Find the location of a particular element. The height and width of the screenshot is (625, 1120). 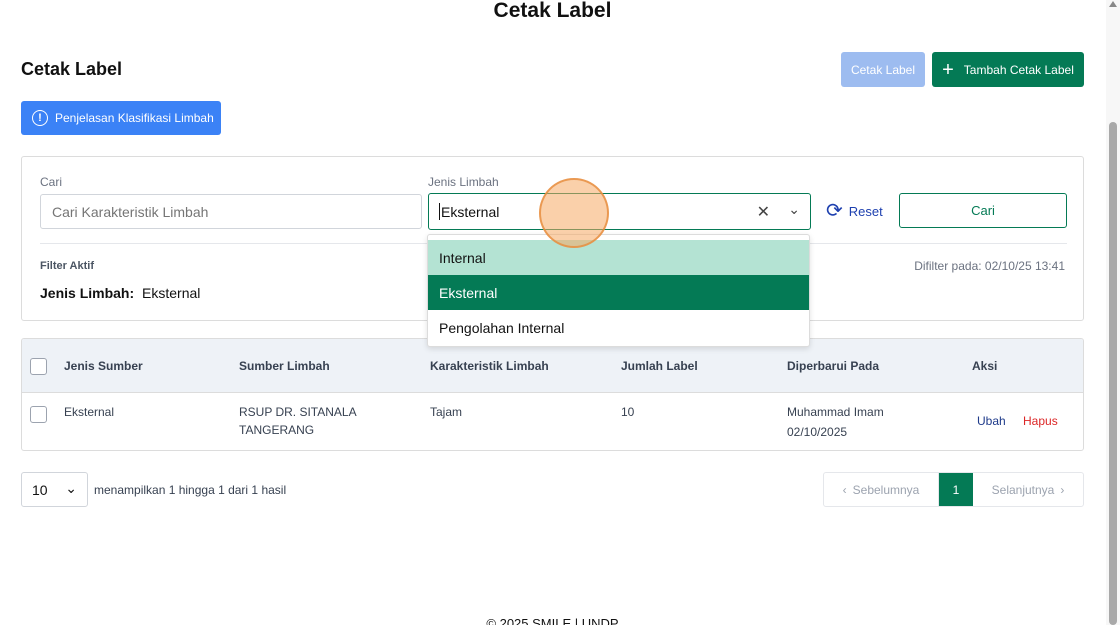

penjelasan-klasifikasi-button: ! Penjelasan Klasifikasi Limbah is located at coordinates (121, 118).